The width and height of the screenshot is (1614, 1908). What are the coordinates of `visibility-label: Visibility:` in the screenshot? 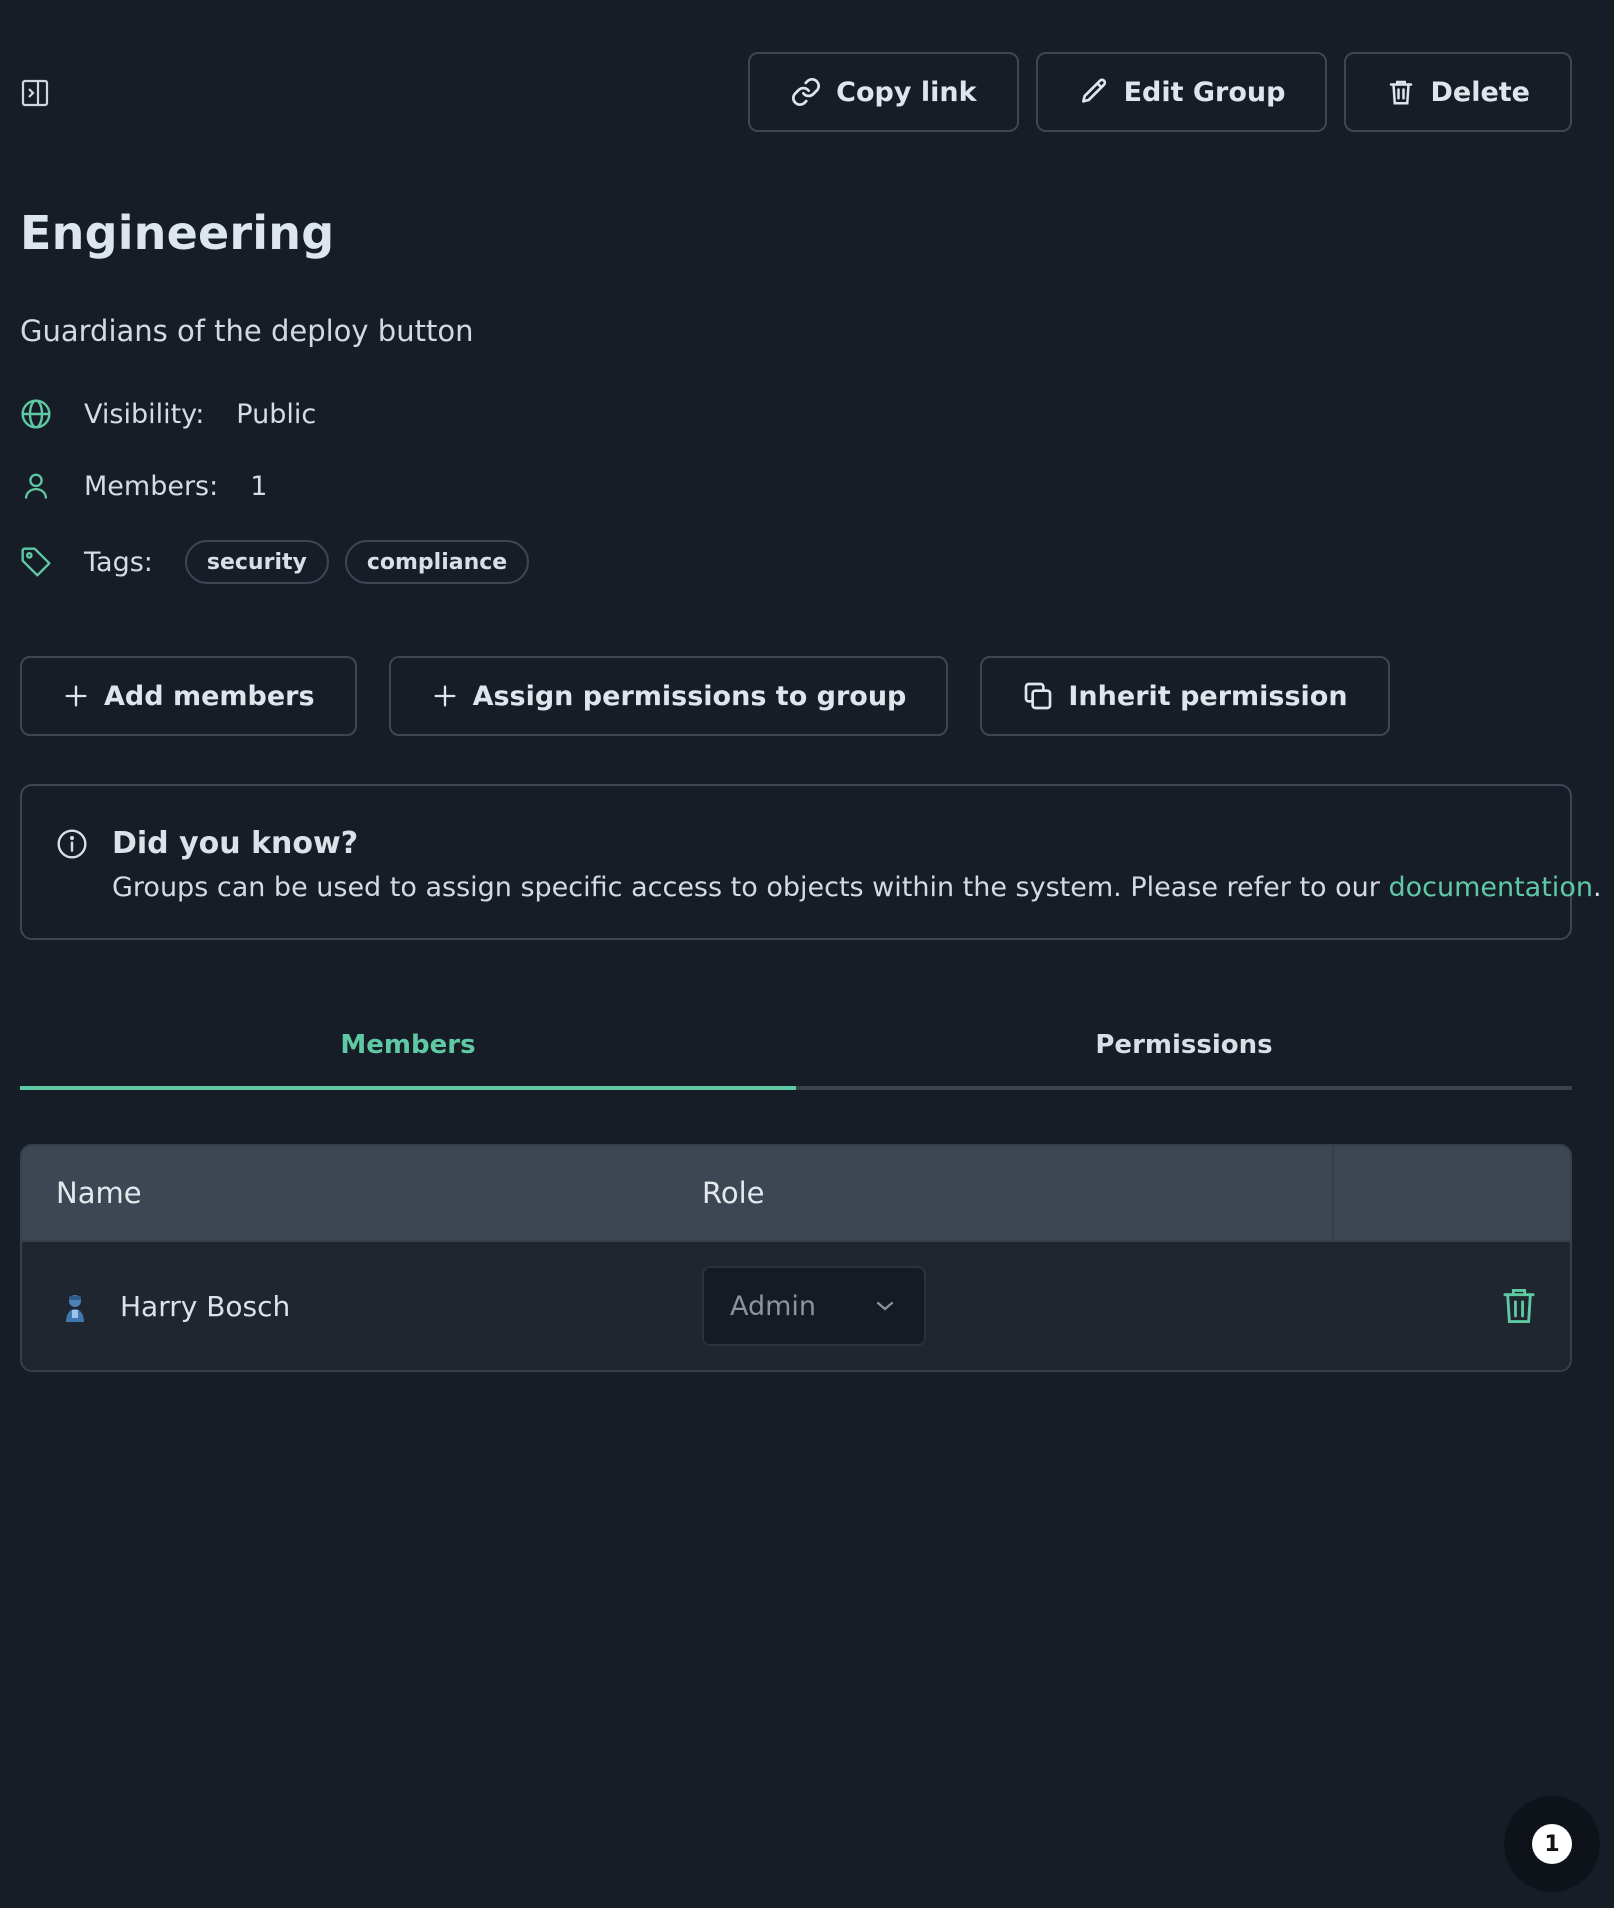 It's located at (144, 414).